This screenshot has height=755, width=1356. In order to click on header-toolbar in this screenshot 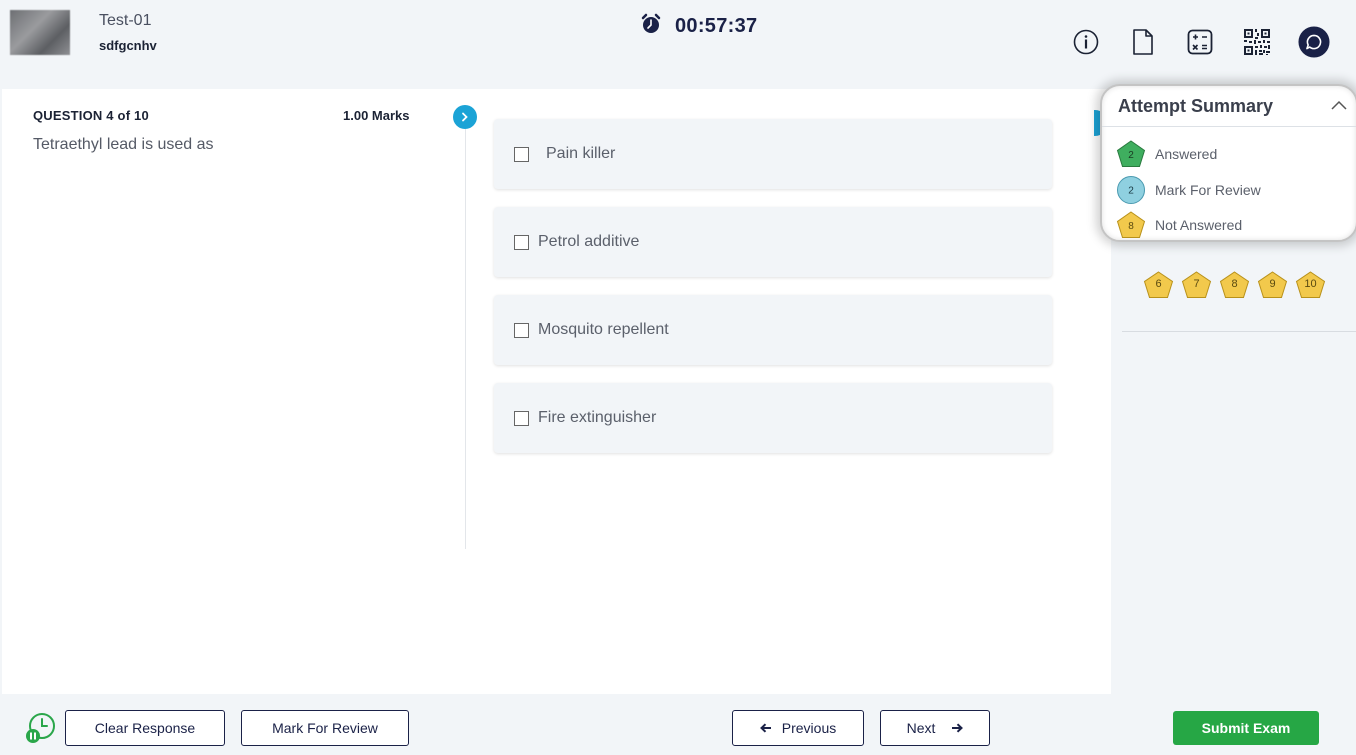, I will do `click(1200, 42)`.